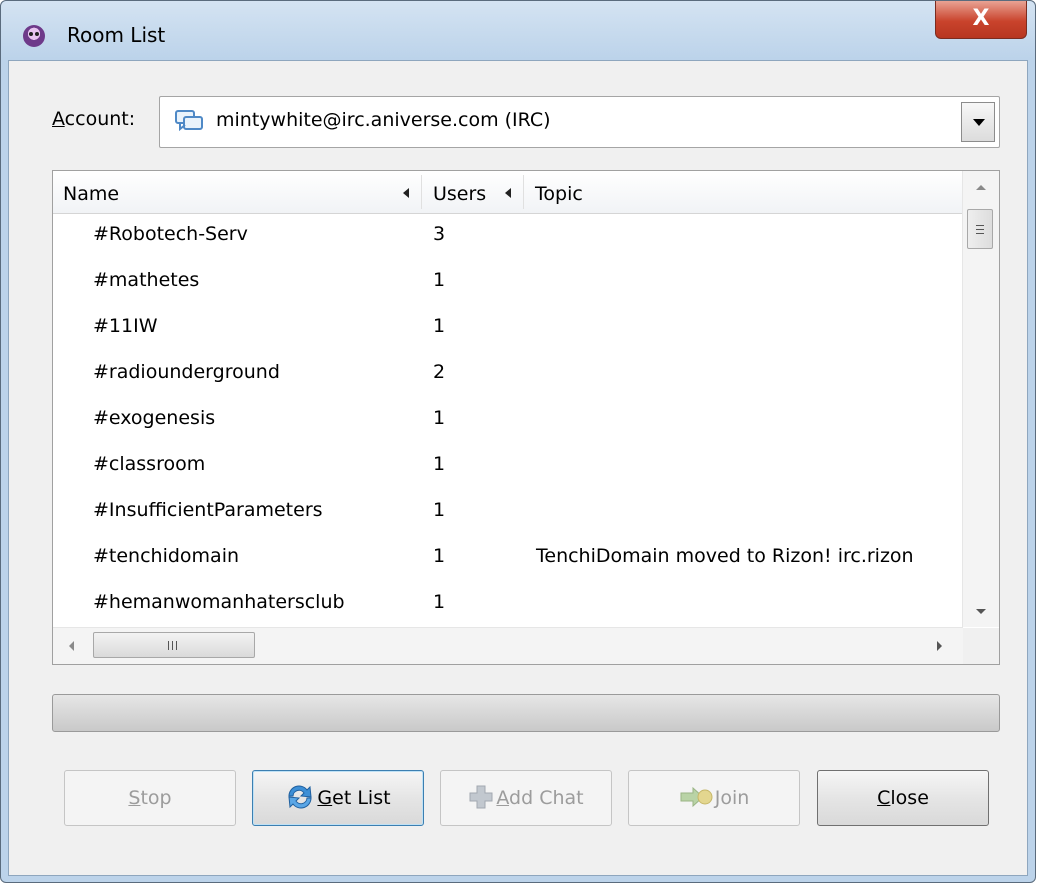 This screenshot has height=885, width=1038. What do you see at coordinates (508, 236) in the screenshot?
I see `table-row: #Robotech-Serv 3` at bounding box center [508, 236].